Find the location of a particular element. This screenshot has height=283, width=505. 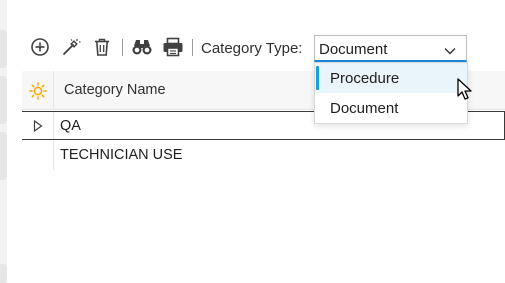

trash-icon is located at coordinates (102, 47).